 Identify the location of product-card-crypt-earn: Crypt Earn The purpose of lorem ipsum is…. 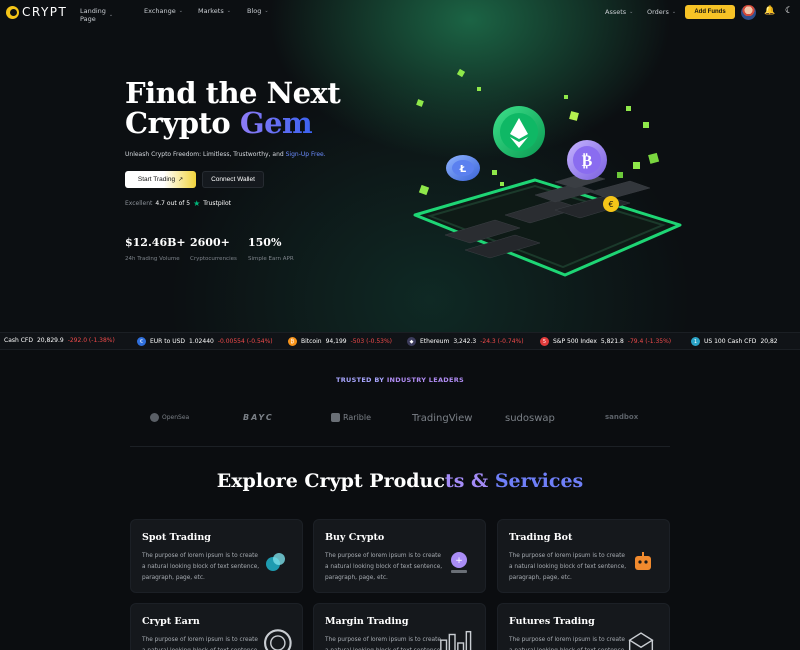
(216, 626).